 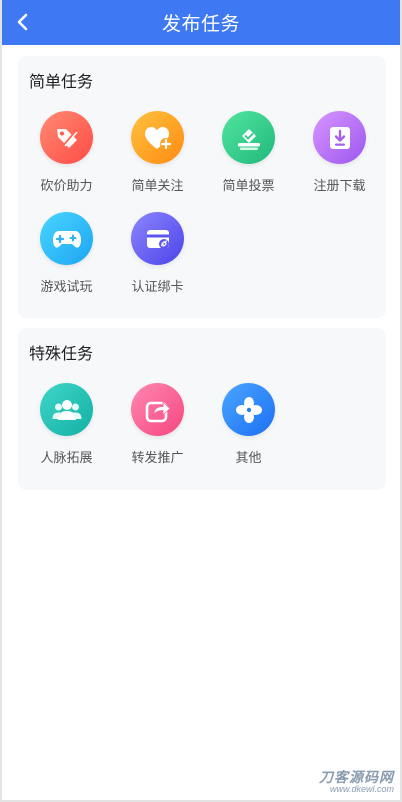 I want to click on card-link-icon, so click(x=157, y=238).